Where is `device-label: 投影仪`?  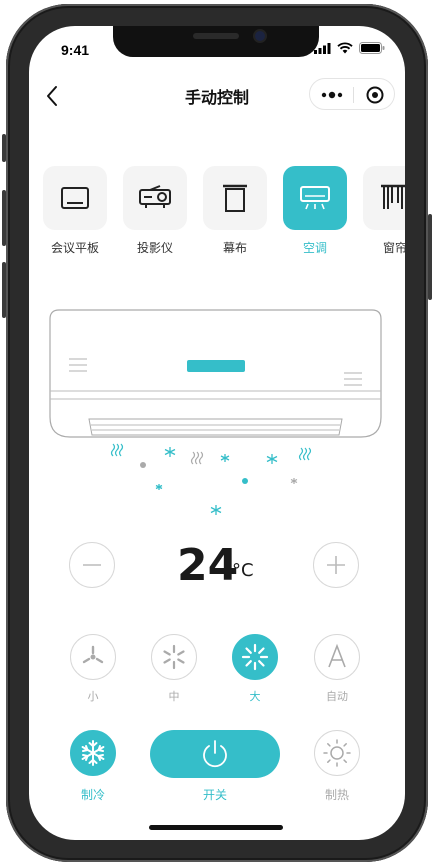
device-label: 投影仪 is located at coordinates (154, 248).